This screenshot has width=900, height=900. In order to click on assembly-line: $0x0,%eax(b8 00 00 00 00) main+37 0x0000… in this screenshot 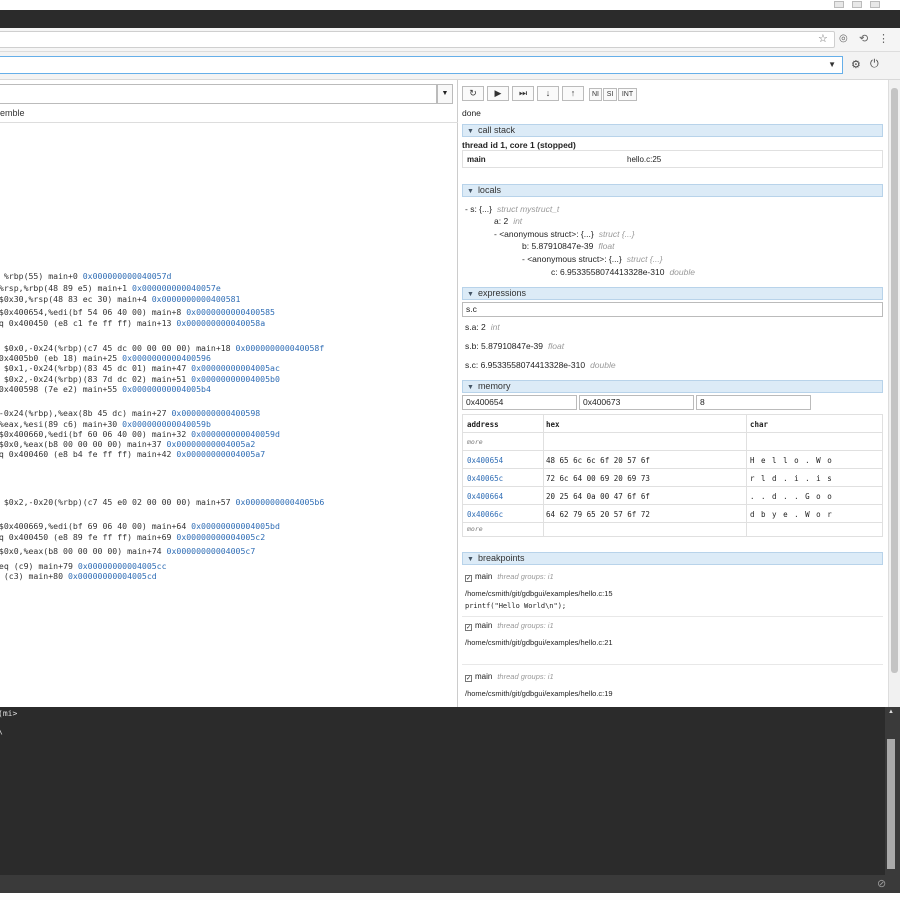, I will do `click(127, 444)`.